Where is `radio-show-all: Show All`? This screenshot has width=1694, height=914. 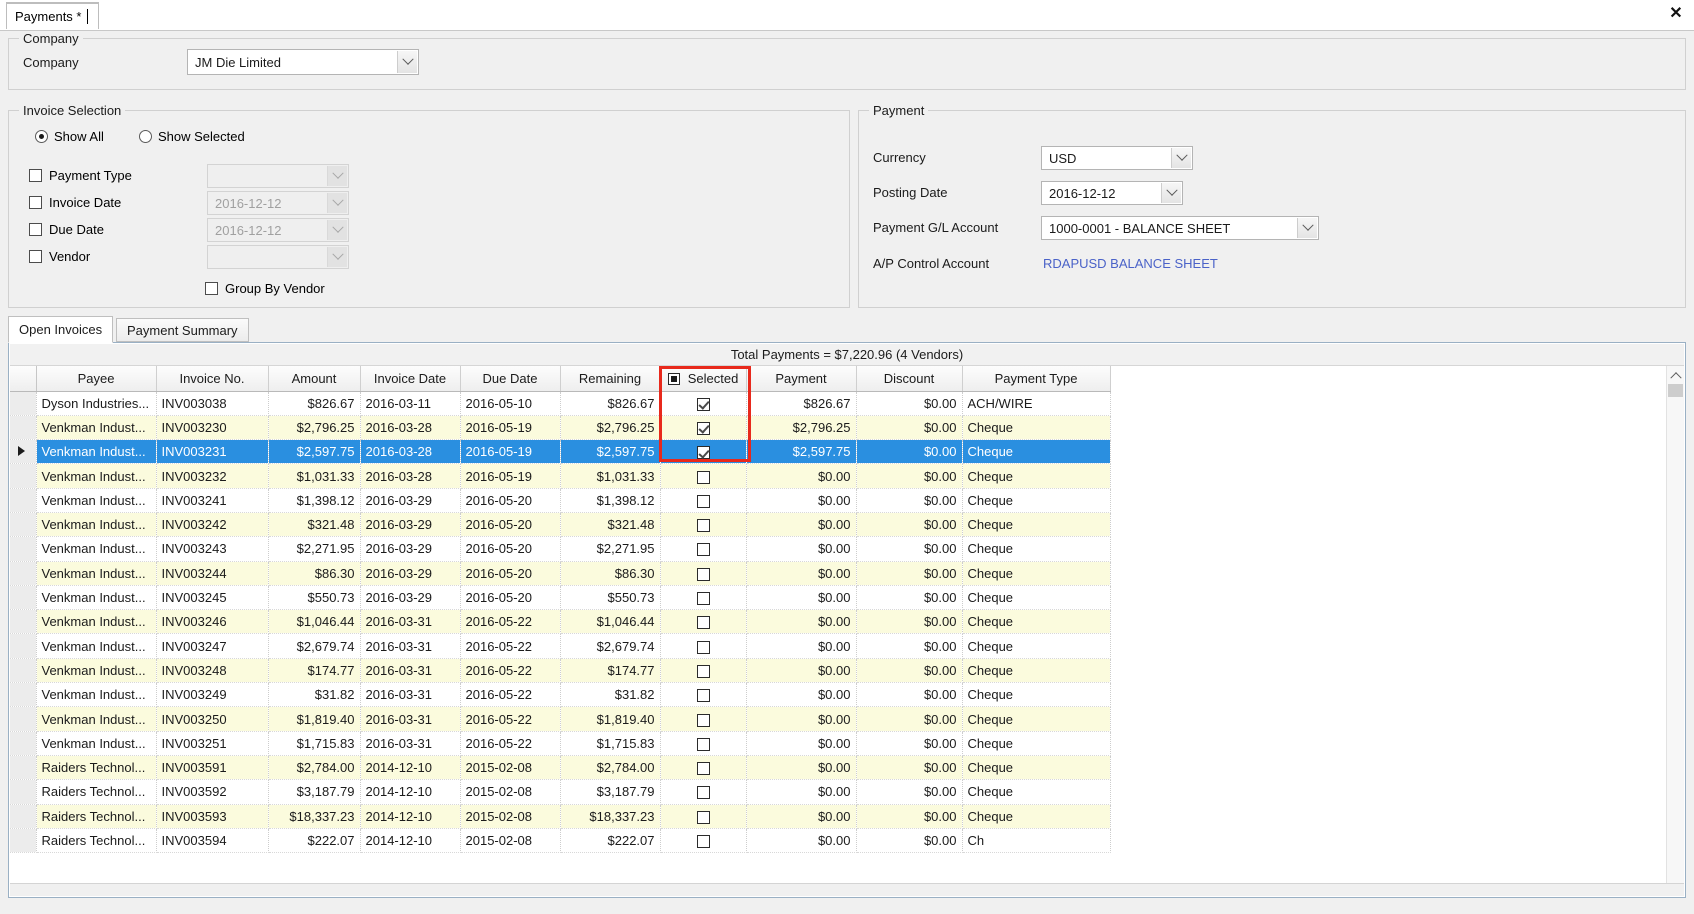 radio-show-all: Show All is located at coordinates (69, 136).